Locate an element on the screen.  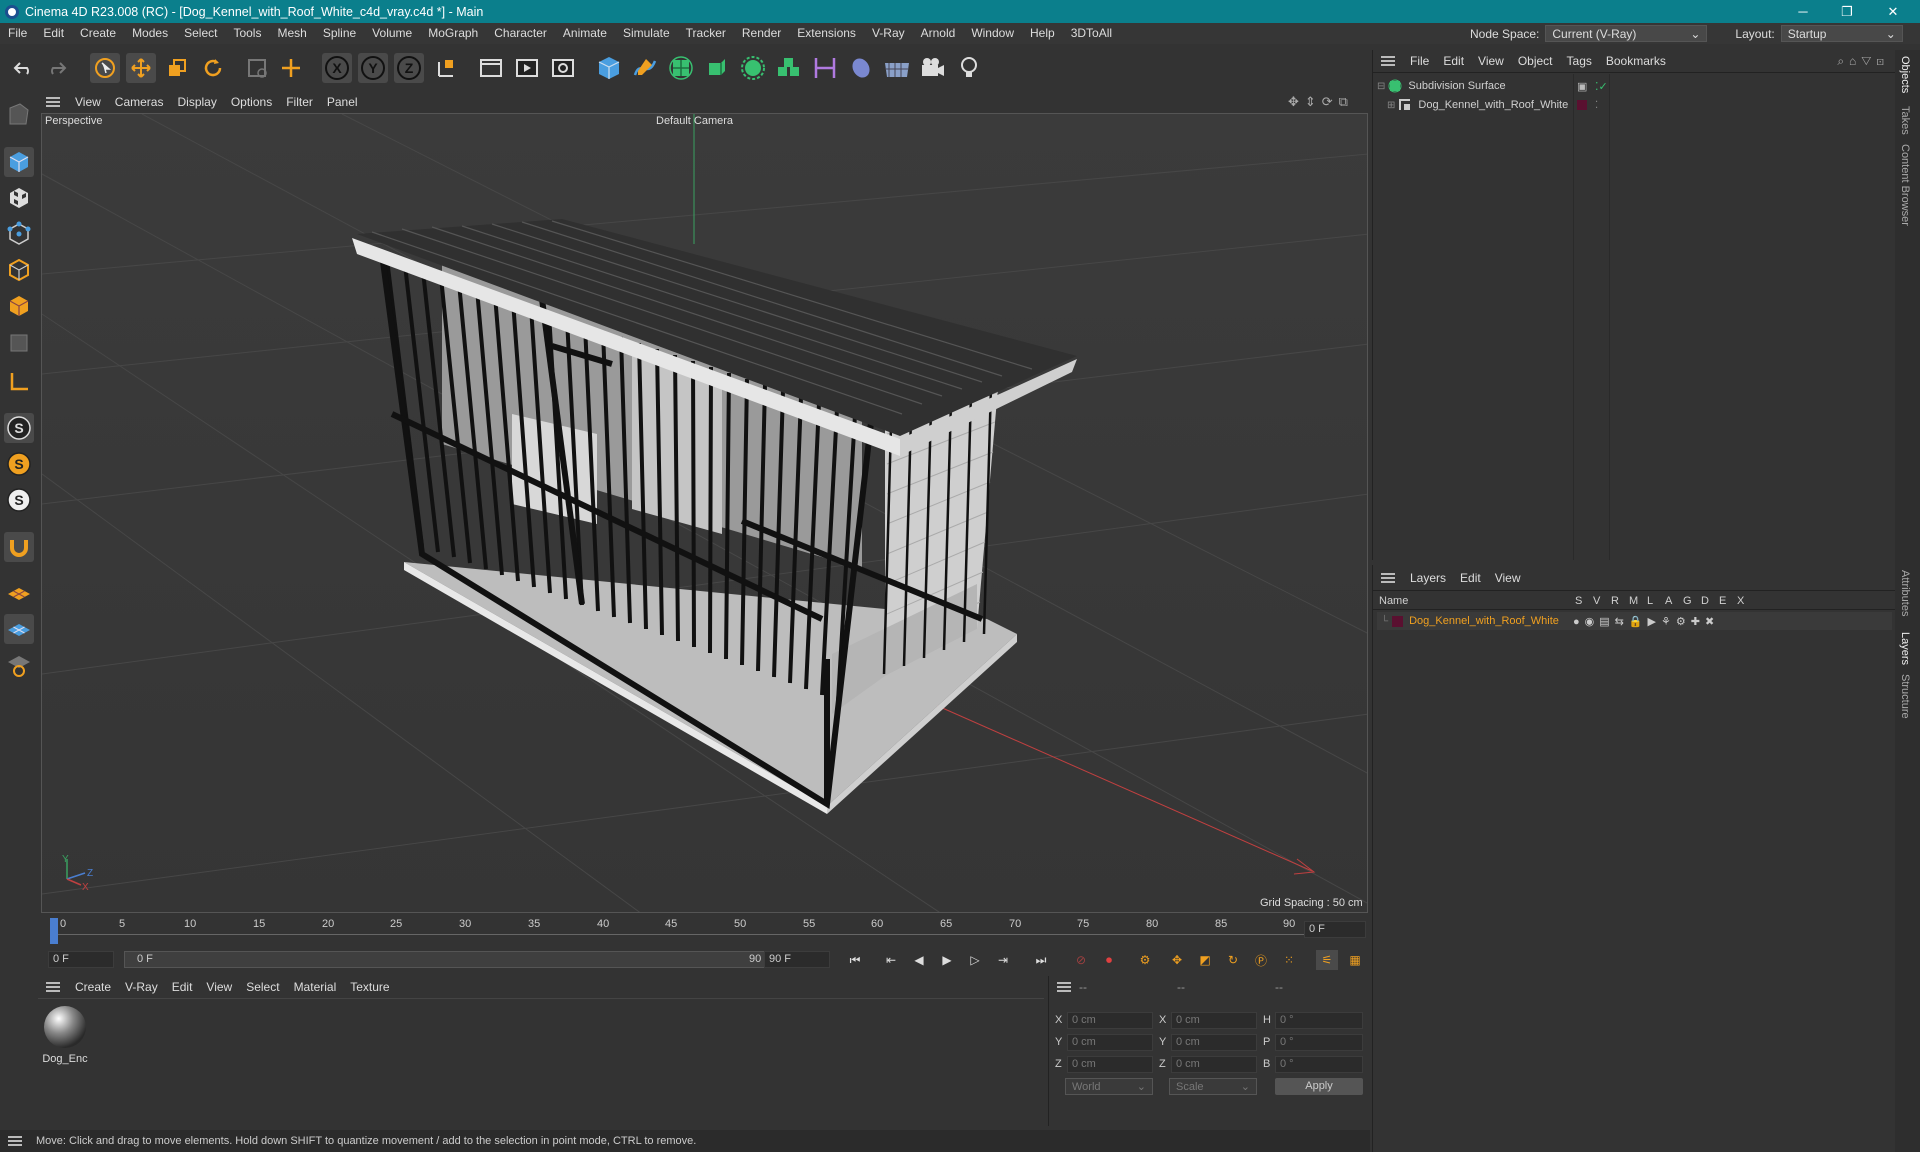
menu-animate: Animate is located at coordinates (585, 33).